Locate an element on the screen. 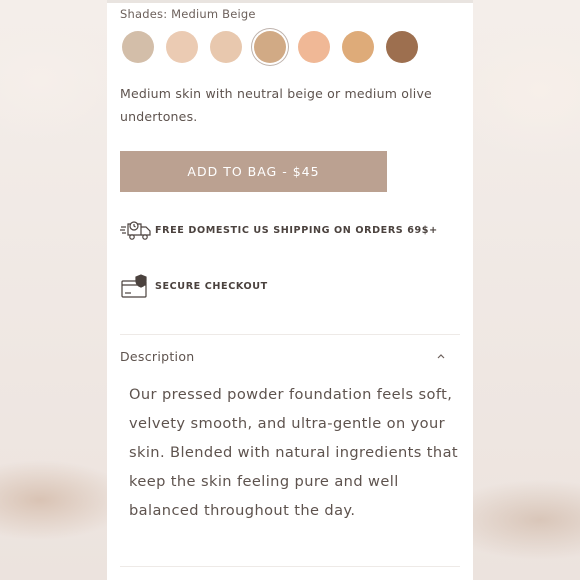  secure-feature: SECURE CHECKOUT is located at coordinates (194, 286).